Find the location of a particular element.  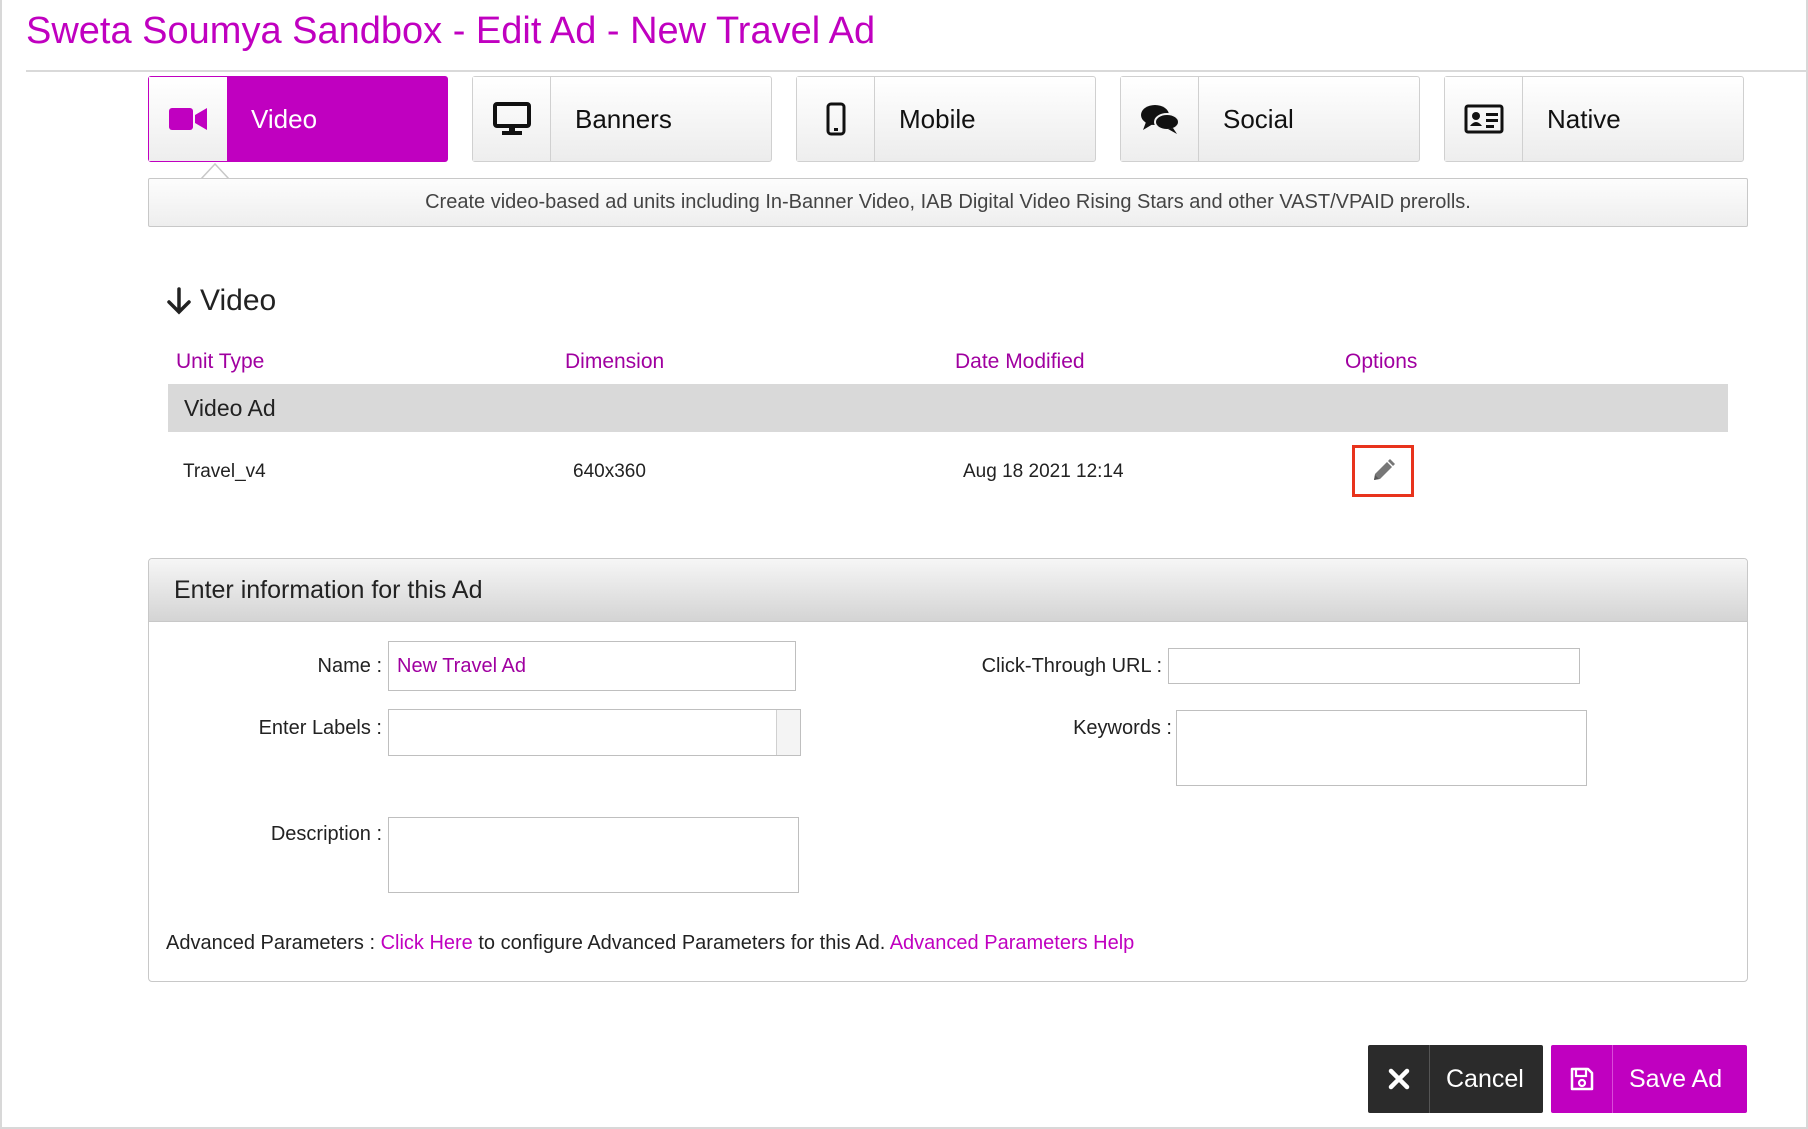

name-input is located at coordinates (592, 666).